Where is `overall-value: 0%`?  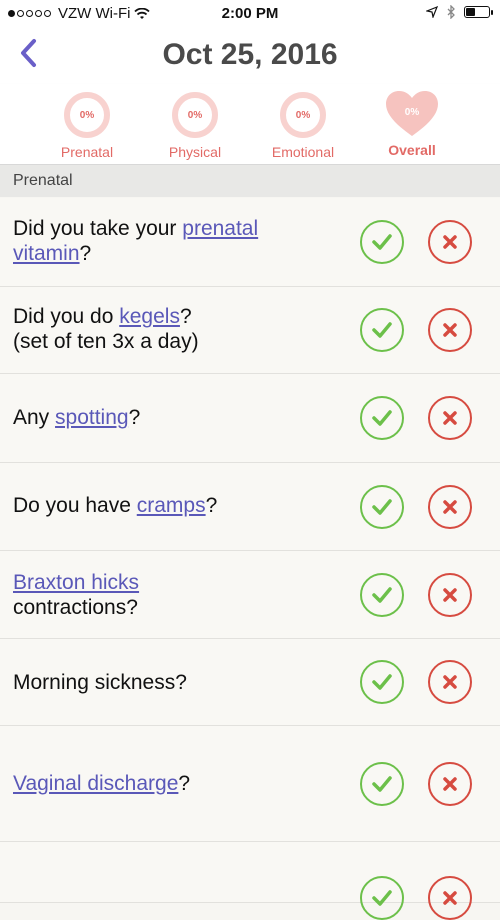 overall-value: 0% is located at coordinates (412, 112).